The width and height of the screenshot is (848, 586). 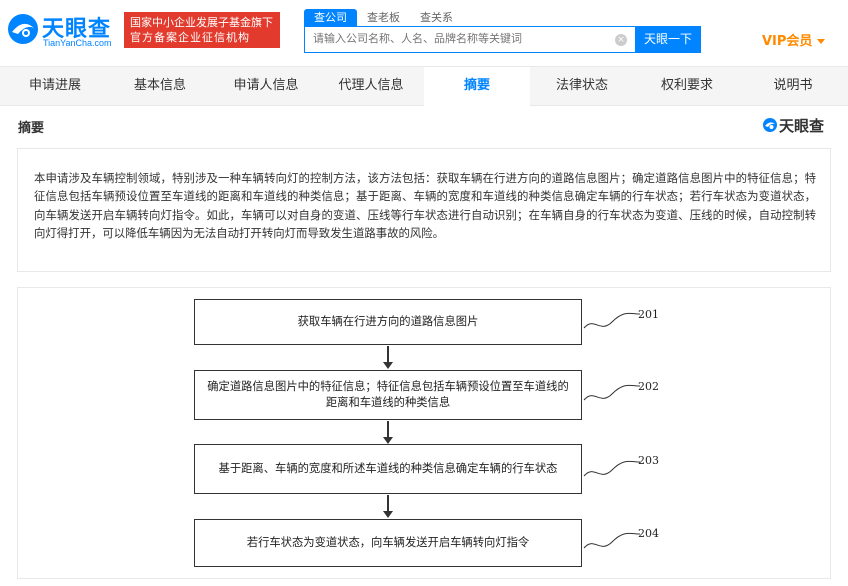 What do you see at coordinates (388, 469) in the screenshot?
I see `flow-step-203: 基于距离、车辆的宽度和所述车道线的种类信息确定车辆的行车状态` at bounding box center [388, 469].